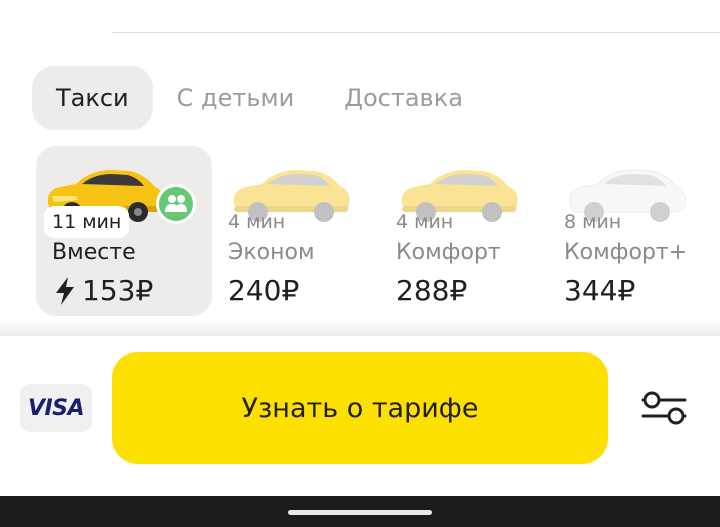  I want to click on tariff-name: Комфорт, so click(448, 252).